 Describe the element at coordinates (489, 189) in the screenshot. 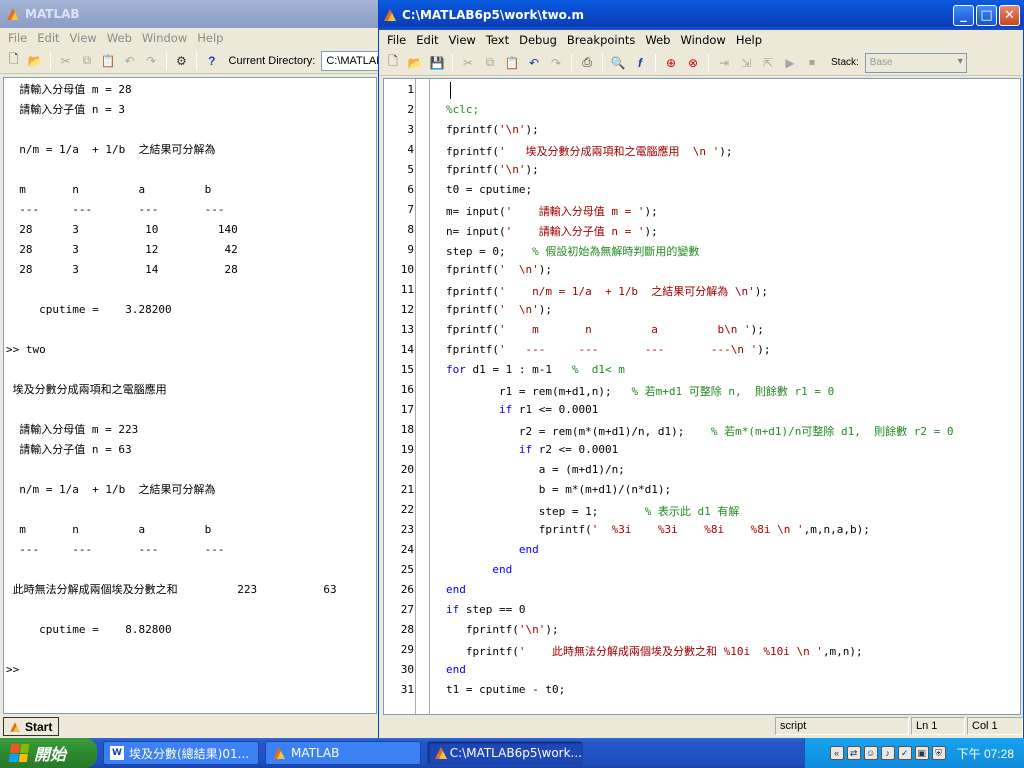

I see `code-line: t0 = cputime;` at that location.